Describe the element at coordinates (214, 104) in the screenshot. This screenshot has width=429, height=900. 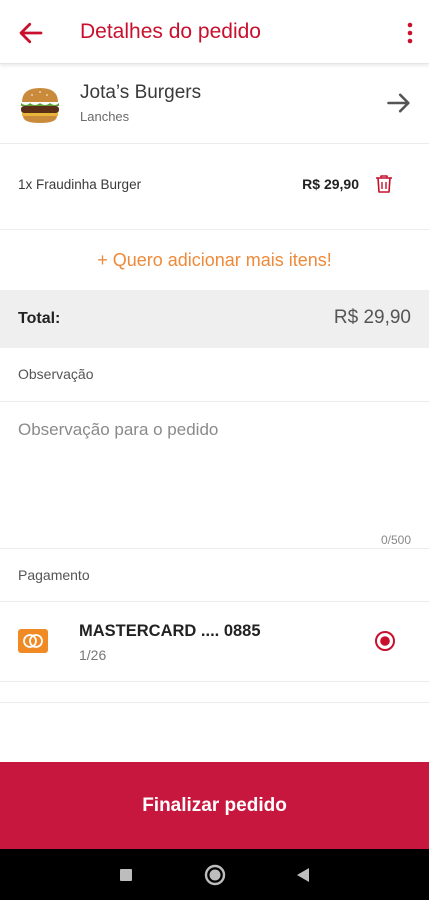
I see `store-row: Jota’s Burgers Lanches` at that location.